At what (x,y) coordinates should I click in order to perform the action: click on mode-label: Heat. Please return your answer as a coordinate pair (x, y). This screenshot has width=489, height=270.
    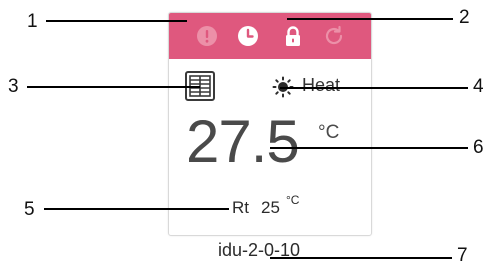
    Looking at the image, I should click on (321, 85).